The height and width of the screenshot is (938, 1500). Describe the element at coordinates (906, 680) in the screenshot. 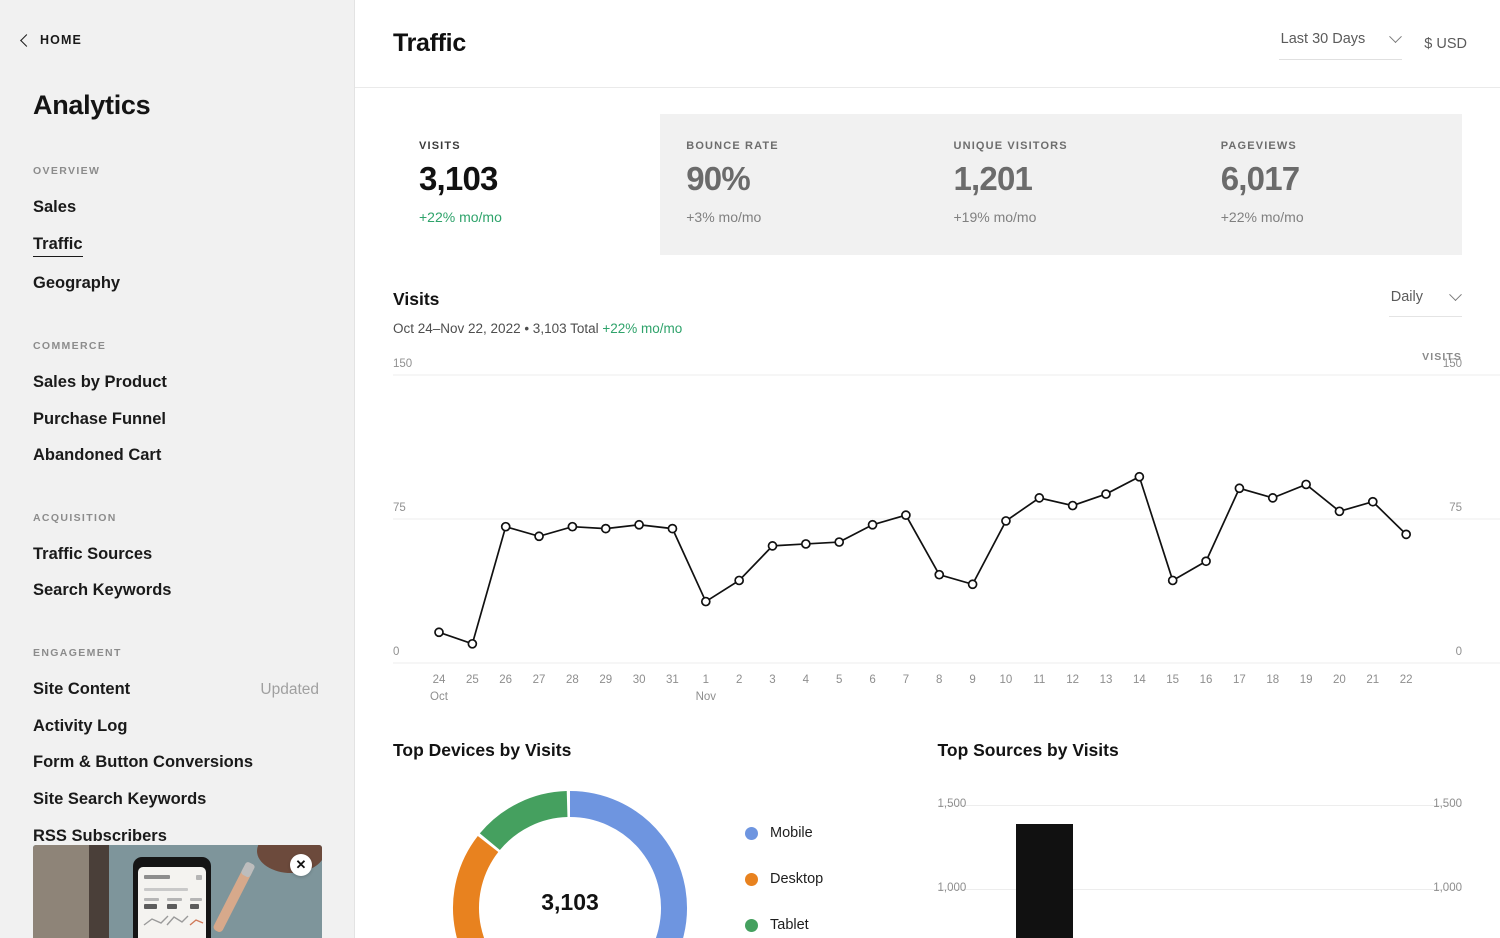

I see `x-axis-tick-label: 7` at that location.